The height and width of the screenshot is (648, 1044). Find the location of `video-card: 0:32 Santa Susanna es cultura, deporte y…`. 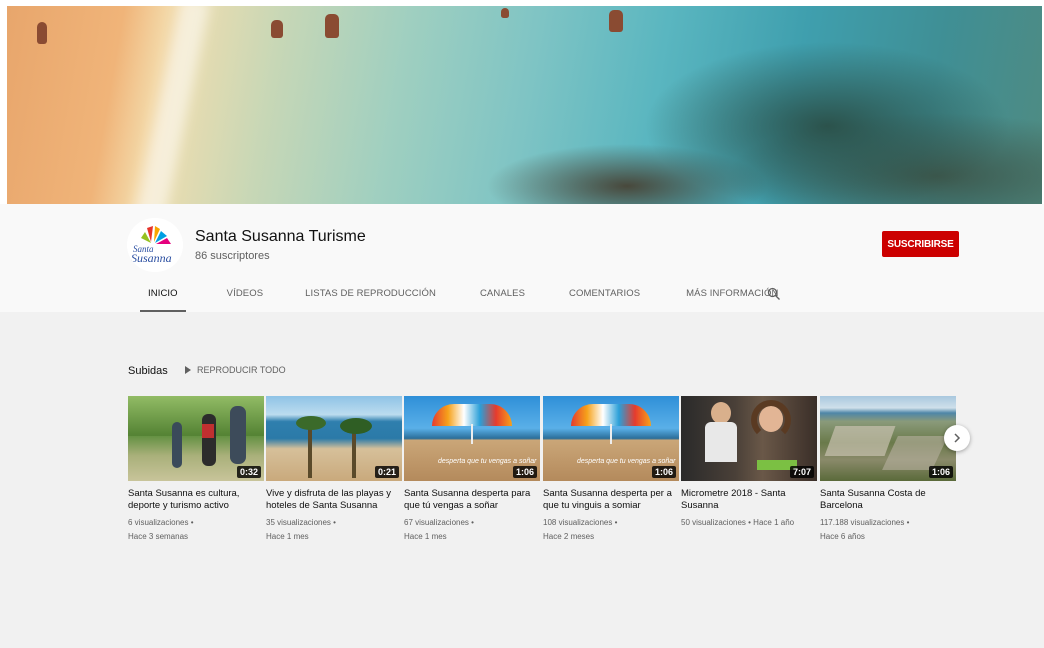

video-card: 0:32 Santa Susanna es cultura, deporte y… is located at coordinates (196, 470).